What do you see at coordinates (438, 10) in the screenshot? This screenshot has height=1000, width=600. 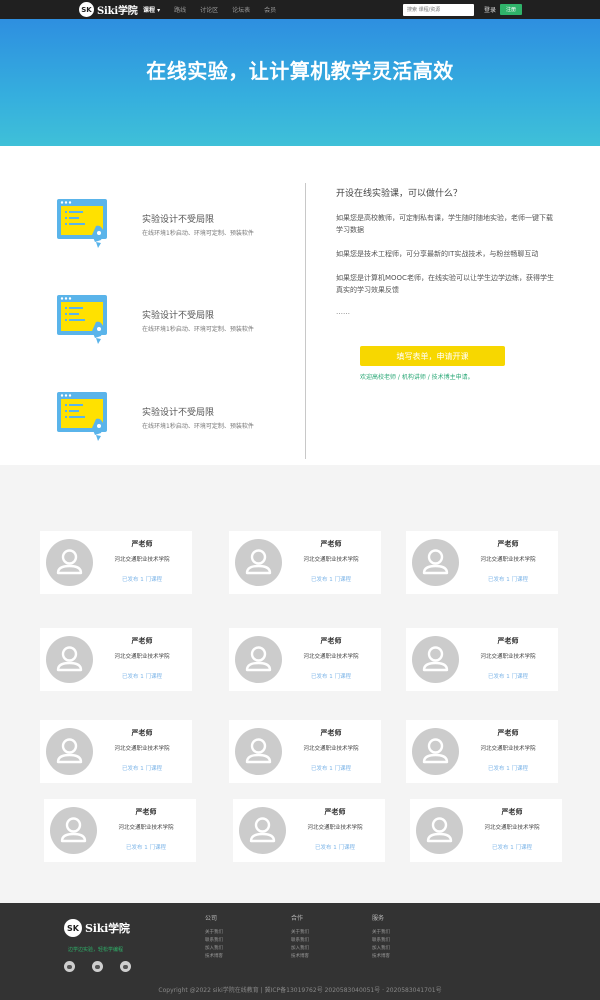 I see `search-input` at bounding box center [438, 10].